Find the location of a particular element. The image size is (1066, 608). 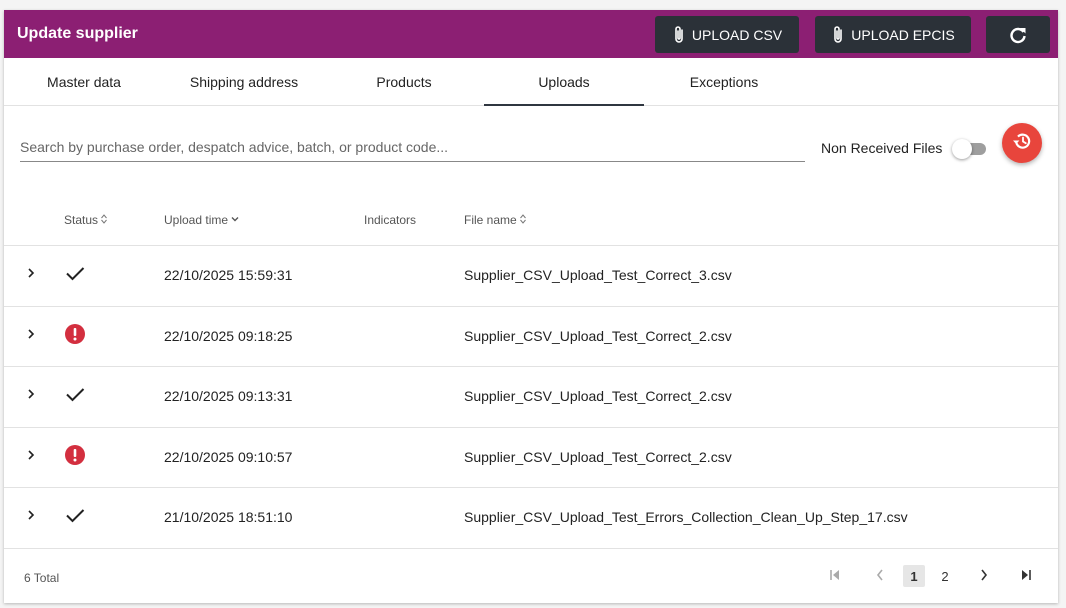

upload-csv-button: UPLOAD CSV is located at coordinates (727, 34).